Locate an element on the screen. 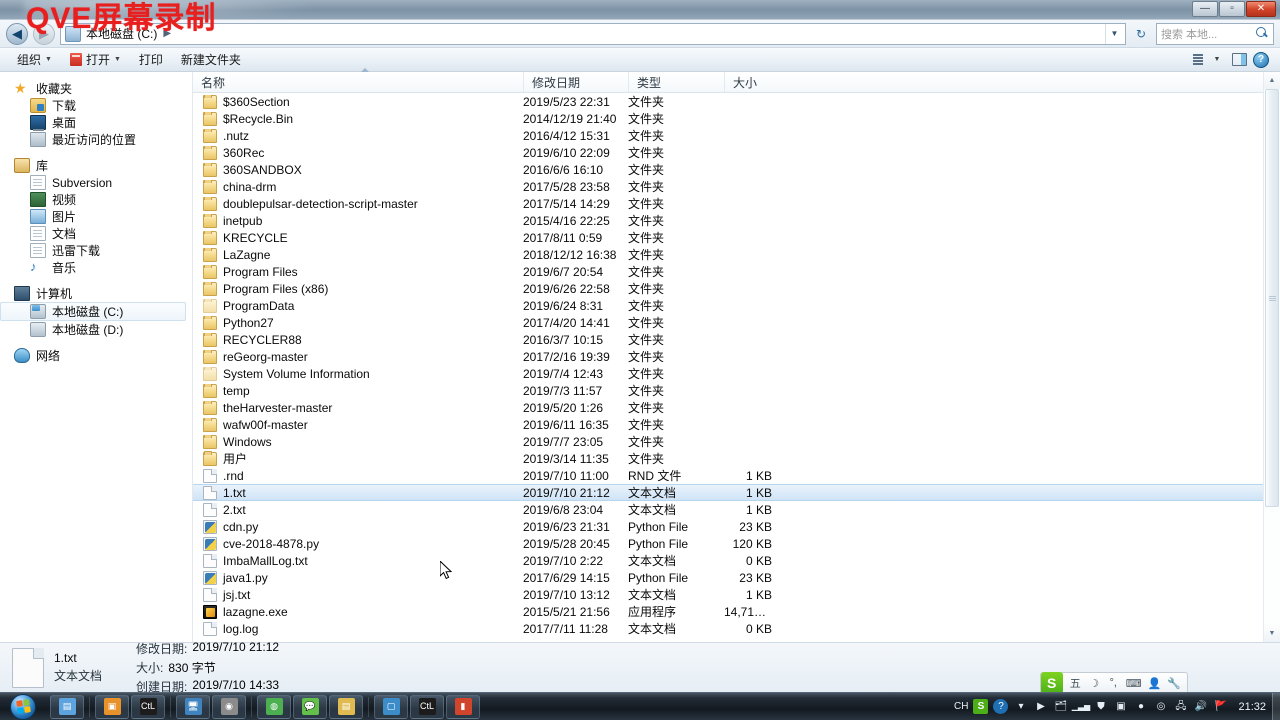 This screenshot has height=720, width=1280. sogou-icon: S is located at coordinates (981, 706).